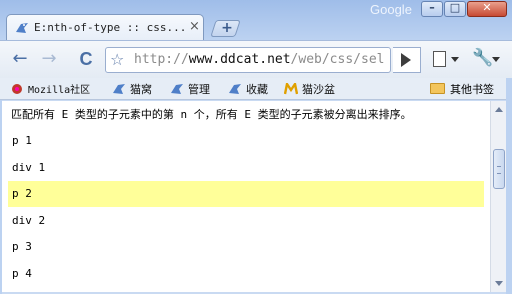 Image resolution: width=512 pixels, height=294 pixels. What do you see at coordinates (448, 60) in the screenshot?
I see `page-menu-button` at bounding box center [448, 60].